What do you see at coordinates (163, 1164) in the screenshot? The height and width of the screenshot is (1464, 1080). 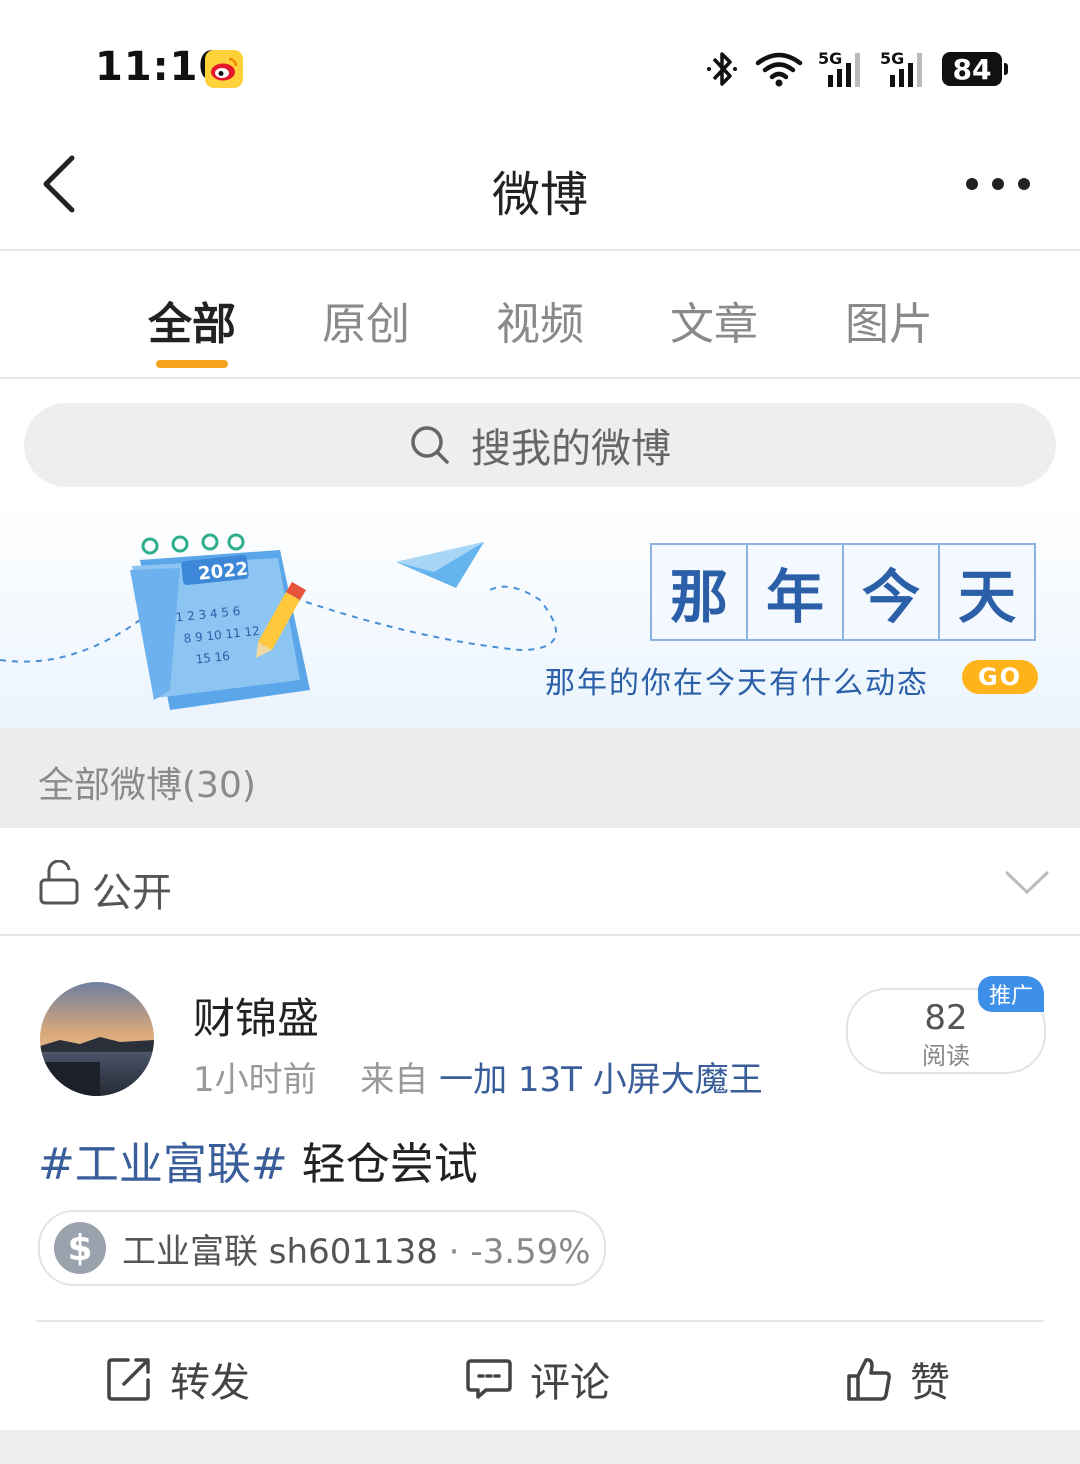 I see `post-topic-link: #工业富联#` at bounding box center [163, 1164].